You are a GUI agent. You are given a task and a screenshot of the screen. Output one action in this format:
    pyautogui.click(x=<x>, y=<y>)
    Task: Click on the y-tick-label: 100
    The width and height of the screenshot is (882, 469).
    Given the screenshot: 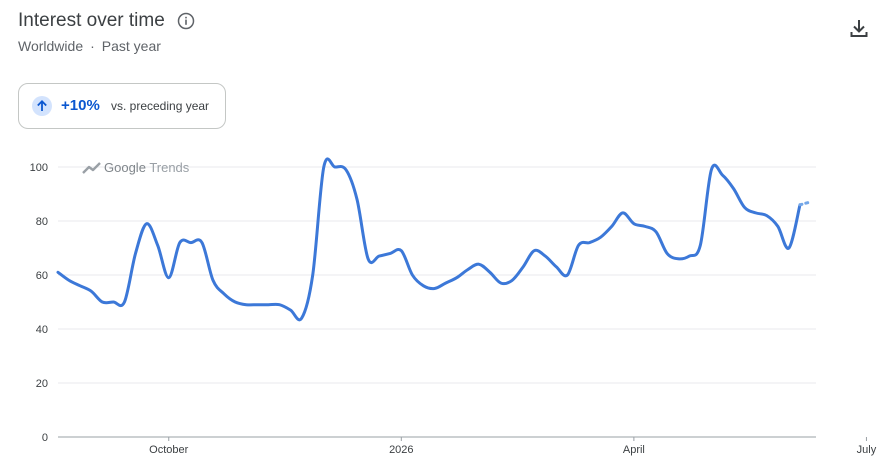 What is the action you would take?
    pyautogui.click(x=39, y=168)
    